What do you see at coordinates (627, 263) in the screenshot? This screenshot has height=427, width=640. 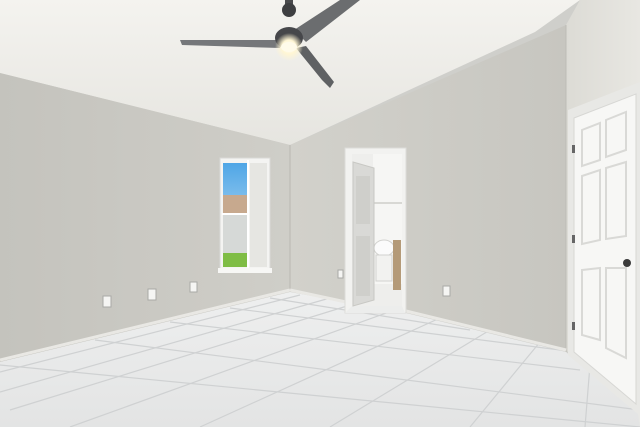 I see `door-knob-icon` at bounding box center [627, 263].